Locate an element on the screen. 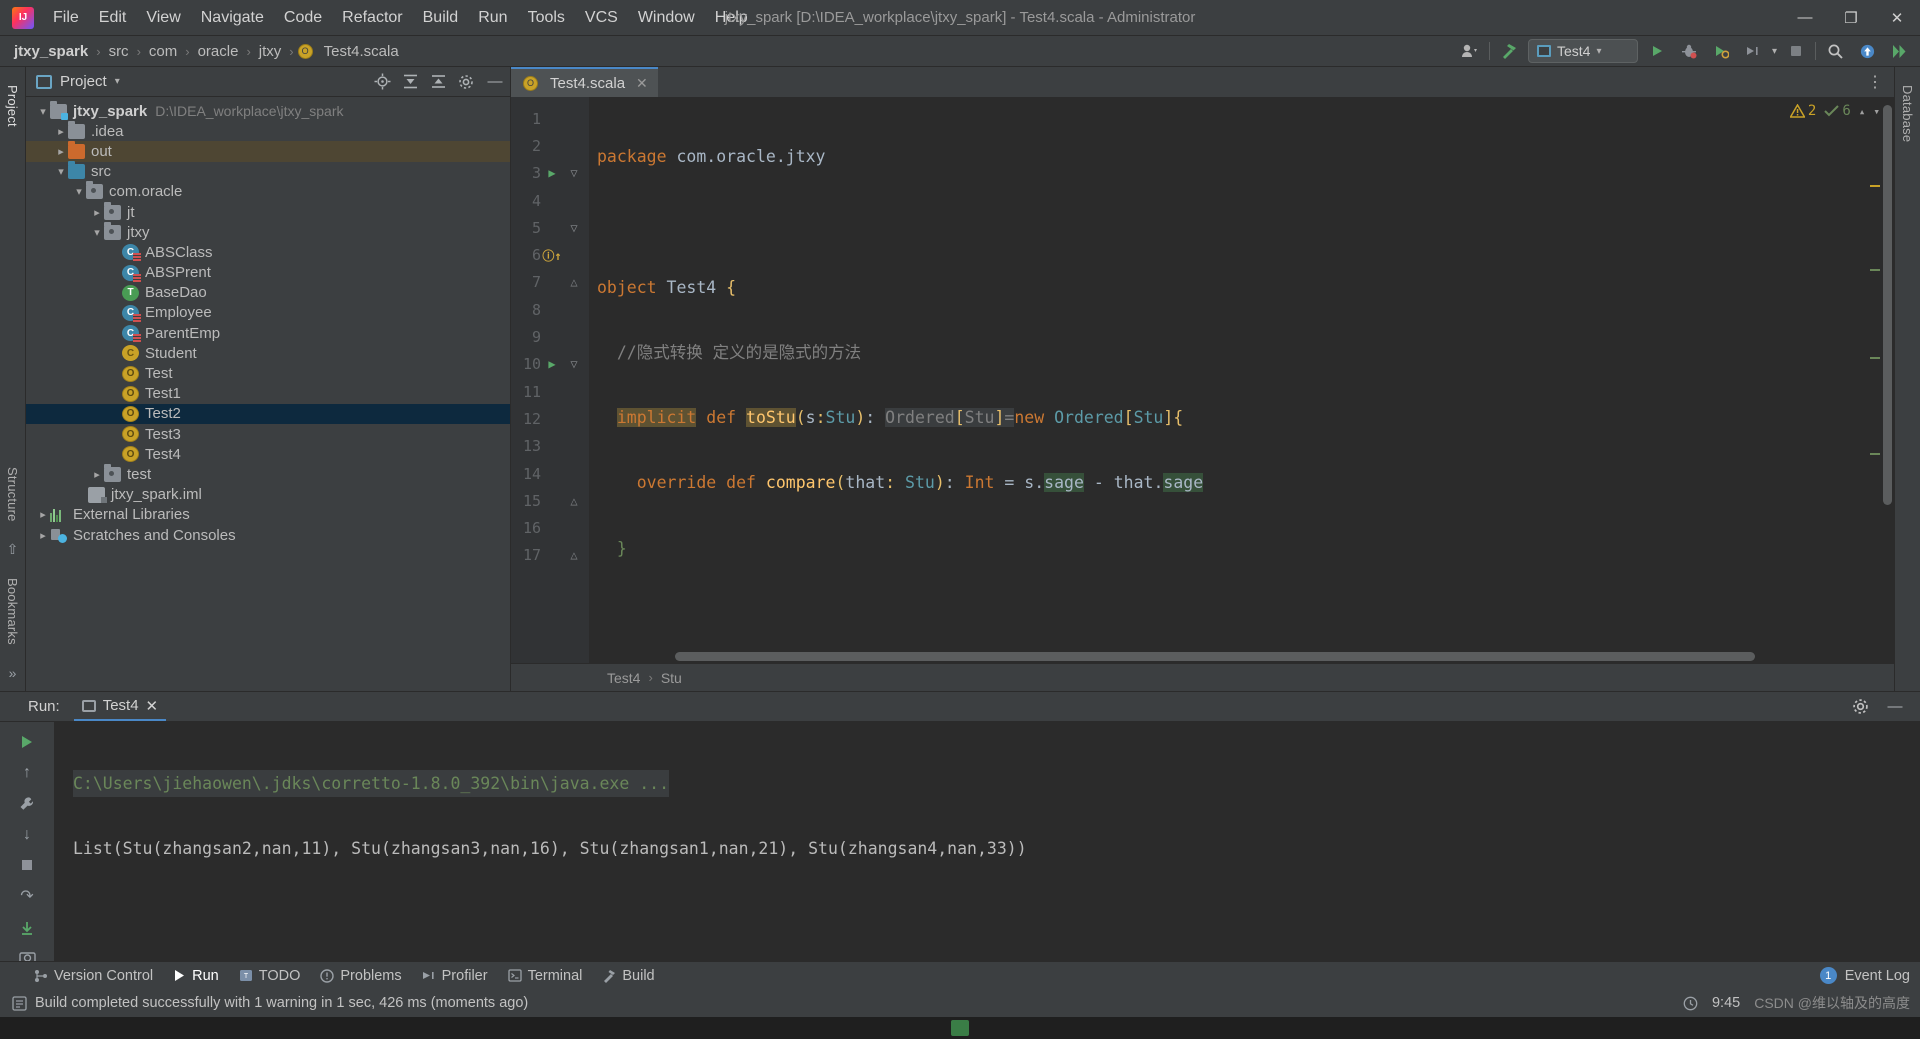 The width and height of the screenshot is (1920, 1039). gutter-line-6: 6 ⓘ↑ is located at coordinates (550, 254).